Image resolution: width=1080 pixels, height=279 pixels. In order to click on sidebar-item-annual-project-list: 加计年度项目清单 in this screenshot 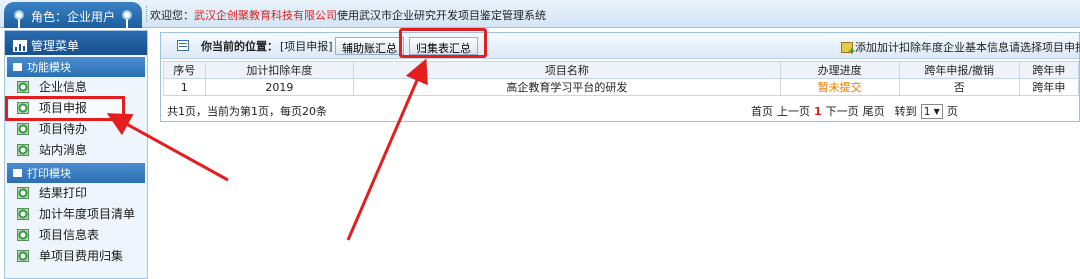, I will do `click(76, 214)`.